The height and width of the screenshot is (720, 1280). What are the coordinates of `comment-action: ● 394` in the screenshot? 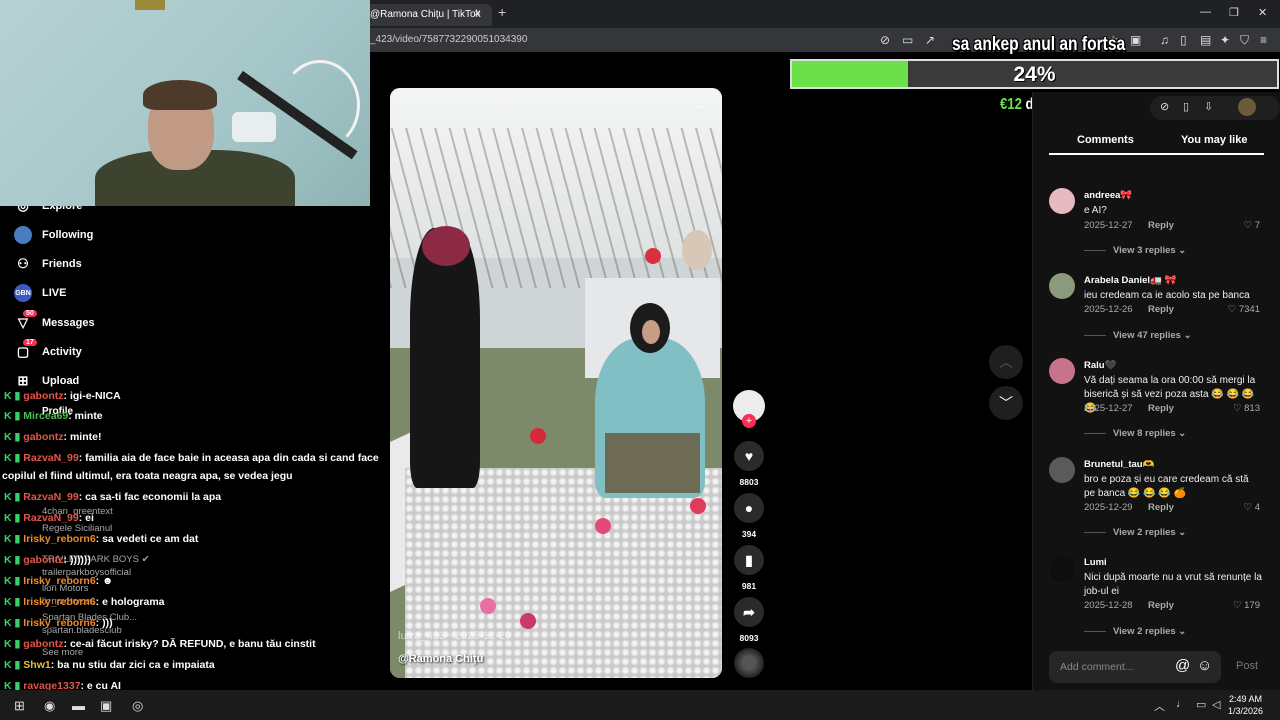 It's located at (749, 516).